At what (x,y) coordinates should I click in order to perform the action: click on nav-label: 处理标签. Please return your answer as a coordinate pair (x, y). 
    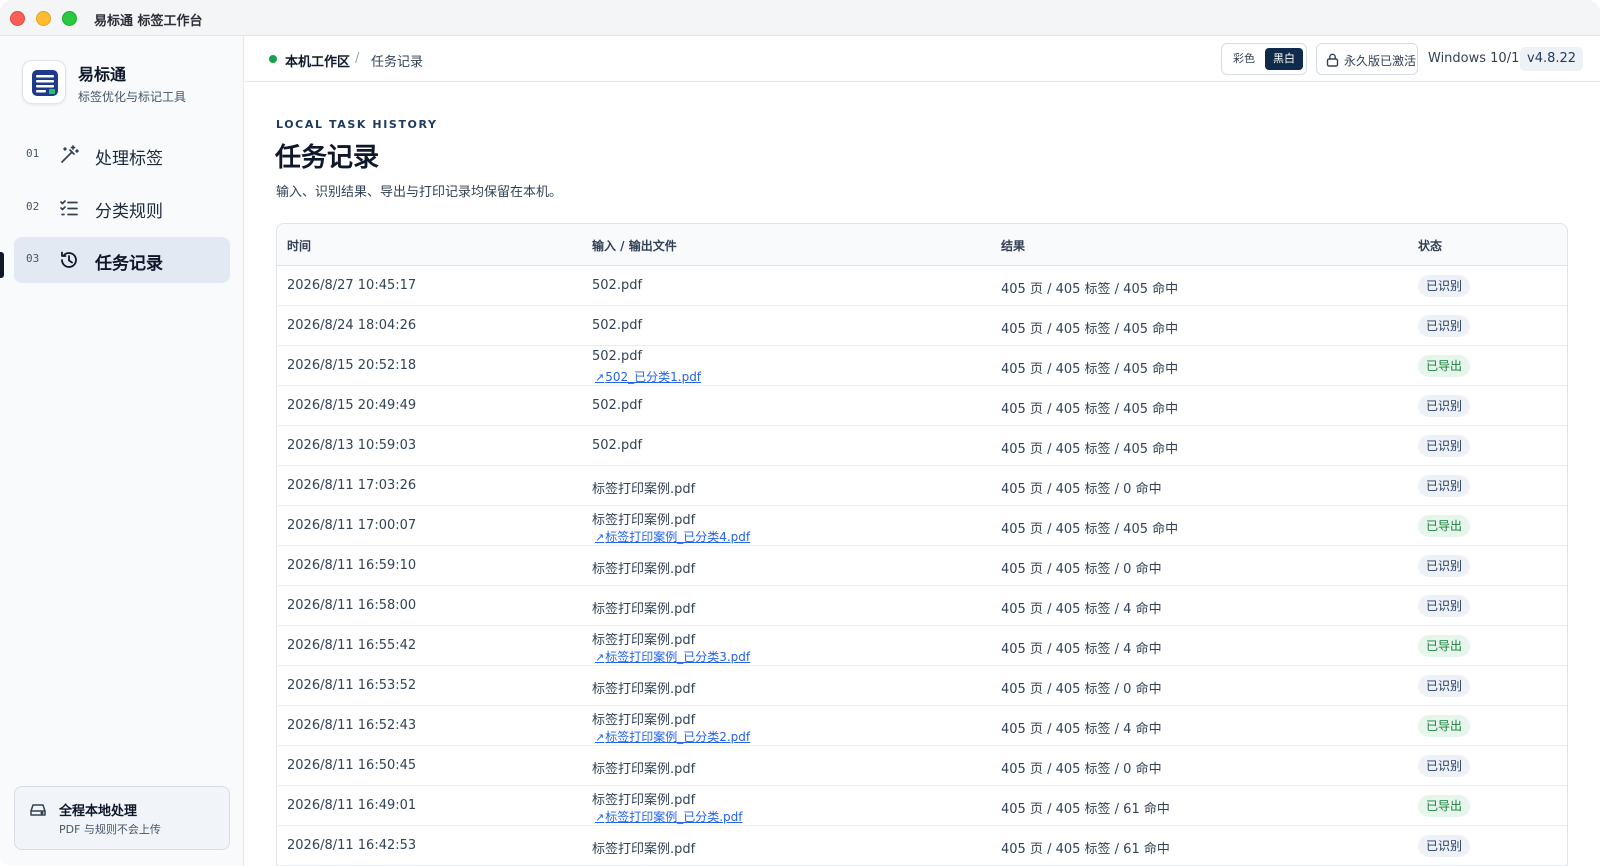
    Looking at the image, I should click on (129, 159).